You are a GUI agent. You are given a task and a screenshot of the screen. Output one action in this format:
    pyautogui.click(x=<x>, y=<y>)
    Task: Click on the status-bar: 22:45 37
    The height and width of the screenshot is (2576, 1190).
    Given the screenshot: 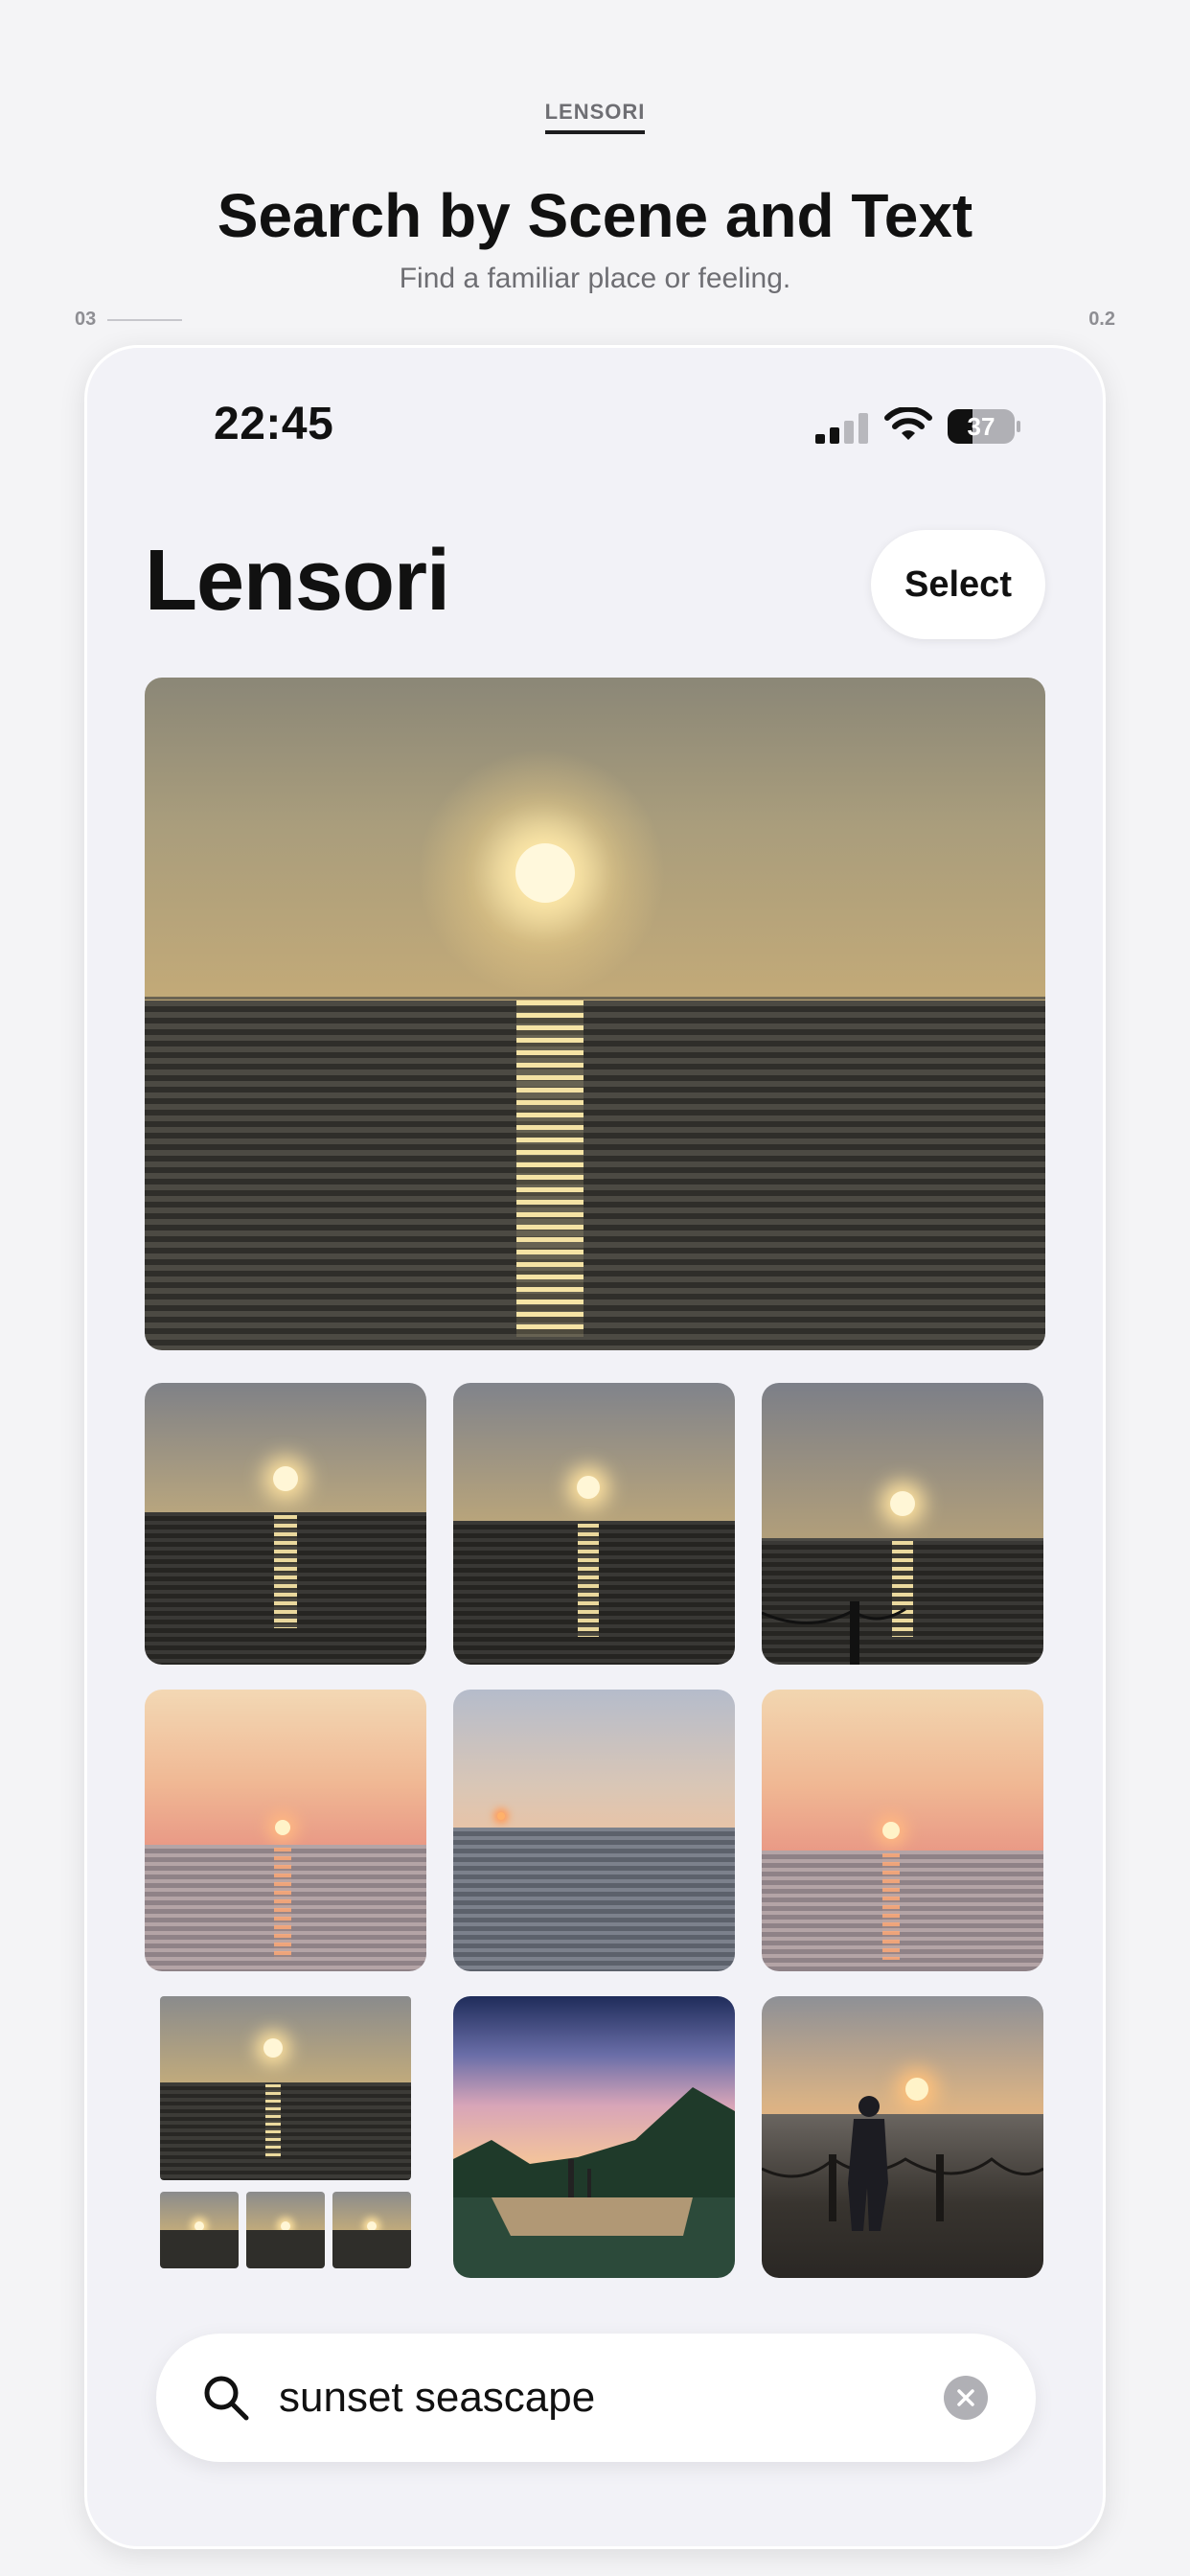 What is the action you would take?
    pyautogui.click(x=595, y=424)
    